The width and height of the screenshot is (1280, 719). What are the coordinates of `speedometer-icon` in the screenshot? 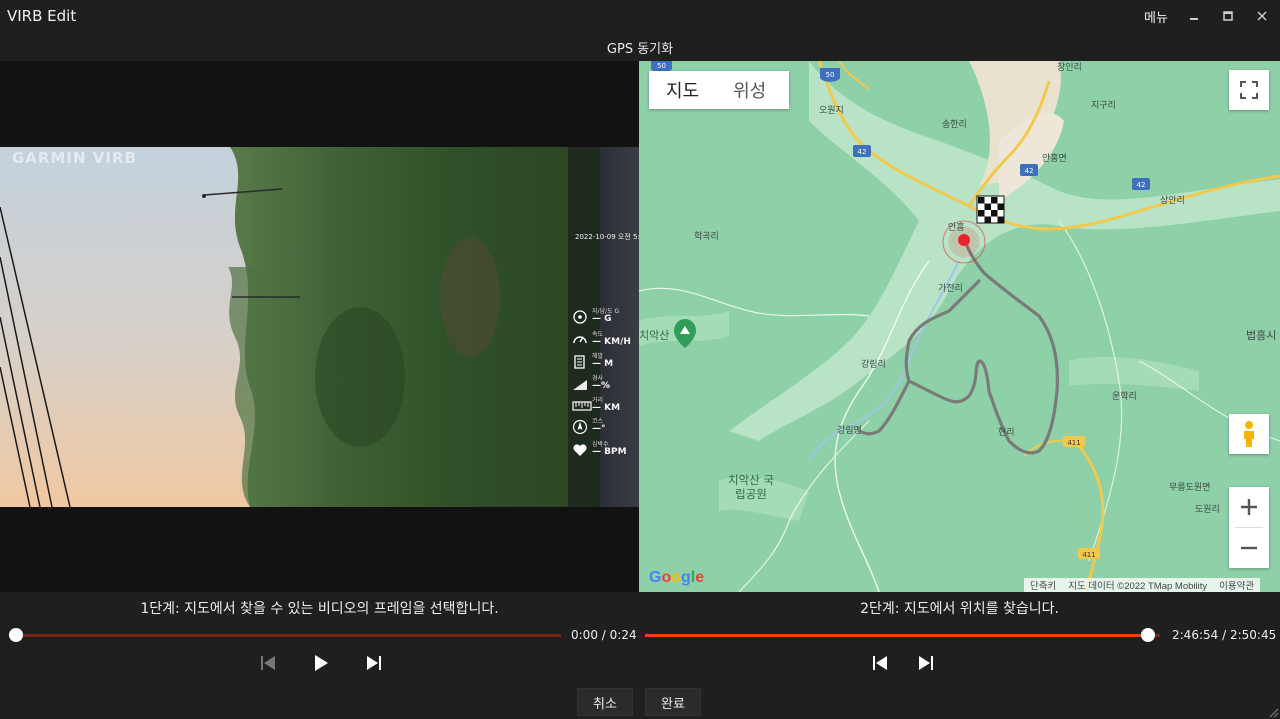 It's located at (580, 340).